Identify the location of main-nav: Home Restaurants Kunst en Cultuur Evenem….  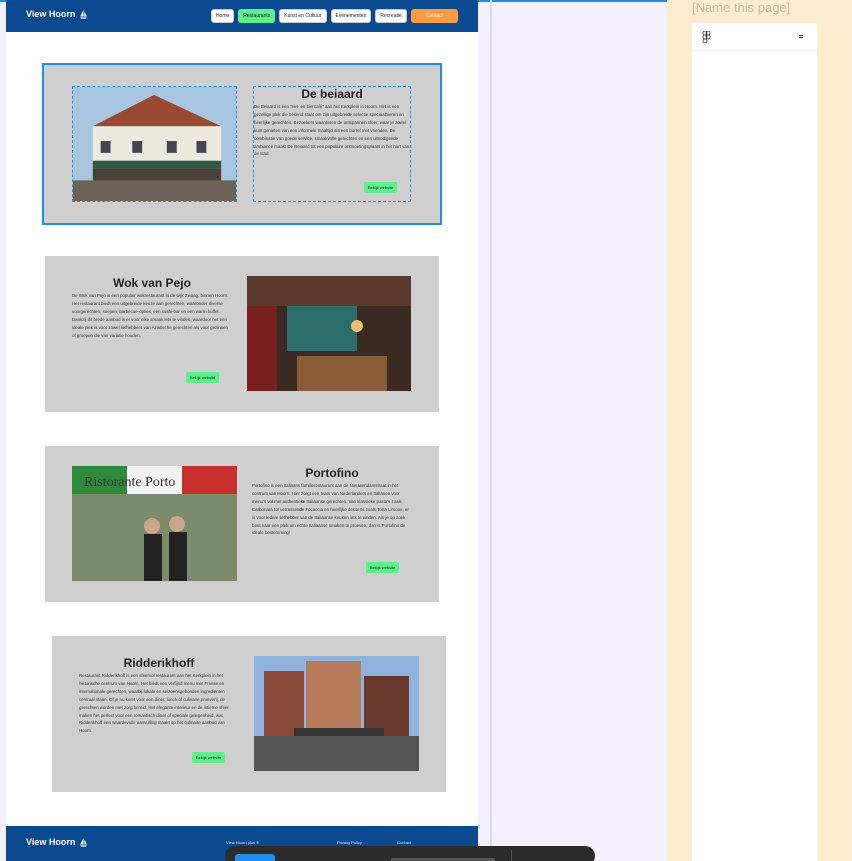
(334, 16).